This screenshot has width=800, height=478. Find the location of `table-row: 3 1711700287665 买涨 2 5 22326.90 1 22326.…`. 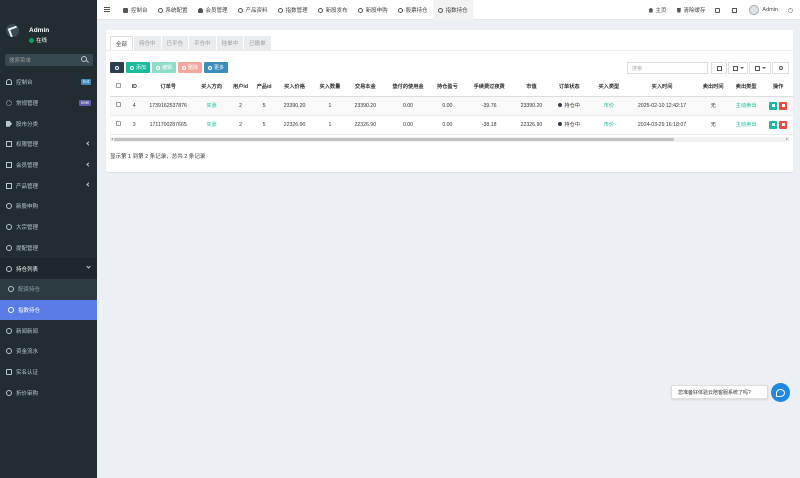

table-row: 3 1711700287665 买涨 2 5 22326.90 1 22326.… is located at coordinates (451, 125).